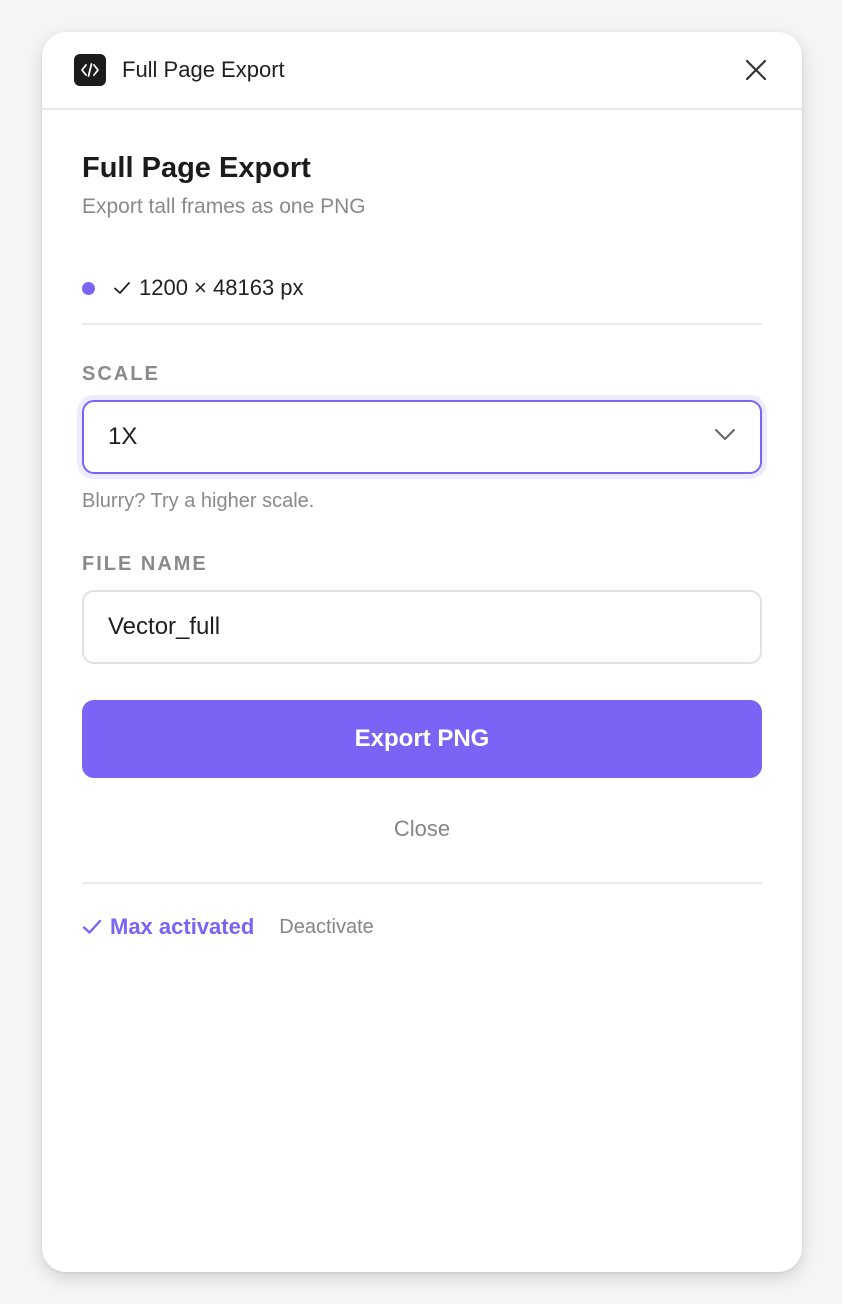 The height and width of the screenshot is (1304, 842). Describe the element at coordinates (326, 927) in the screenshot. I see `deactivate-link: Deactivate` at that location.